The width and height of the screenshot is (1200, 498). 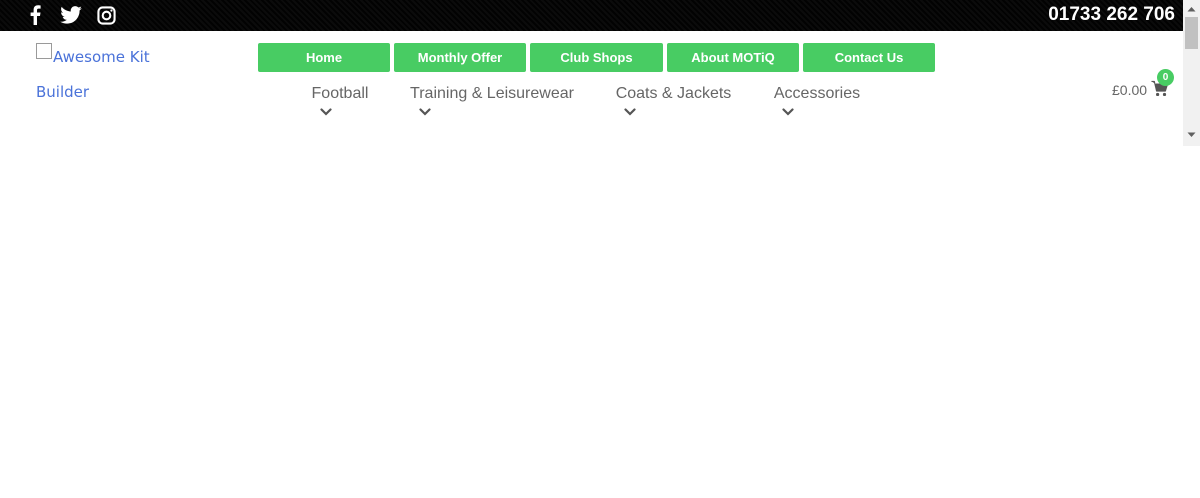 I want to click on logo-text-line1: Awesome Kit, so click(x=101, y=57).